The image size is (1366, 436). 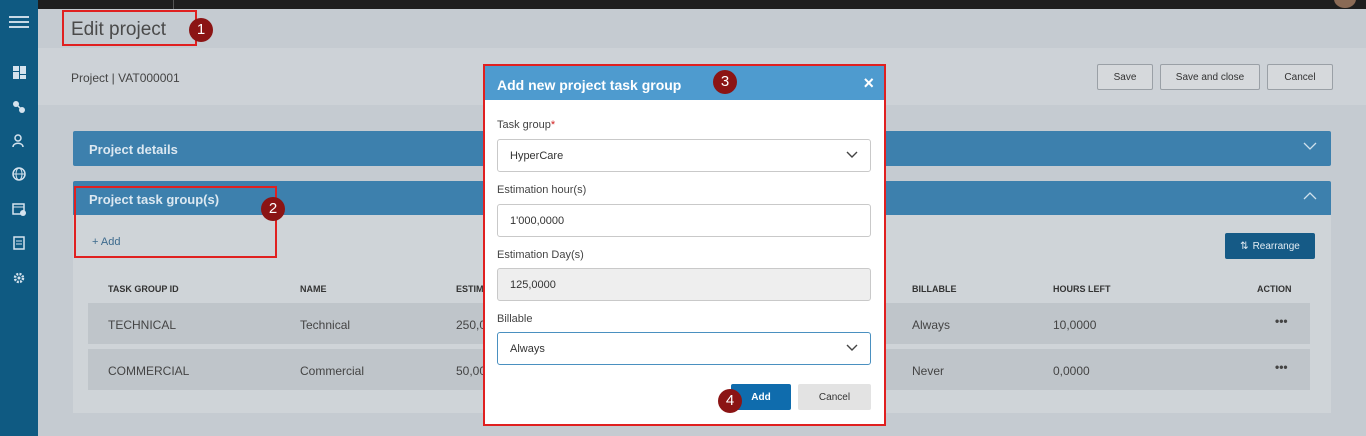 What do you see at coordinates (537, 156) in the screenshot?
I see `task-group-value: HyperCare` at bounding box center [537, 156].